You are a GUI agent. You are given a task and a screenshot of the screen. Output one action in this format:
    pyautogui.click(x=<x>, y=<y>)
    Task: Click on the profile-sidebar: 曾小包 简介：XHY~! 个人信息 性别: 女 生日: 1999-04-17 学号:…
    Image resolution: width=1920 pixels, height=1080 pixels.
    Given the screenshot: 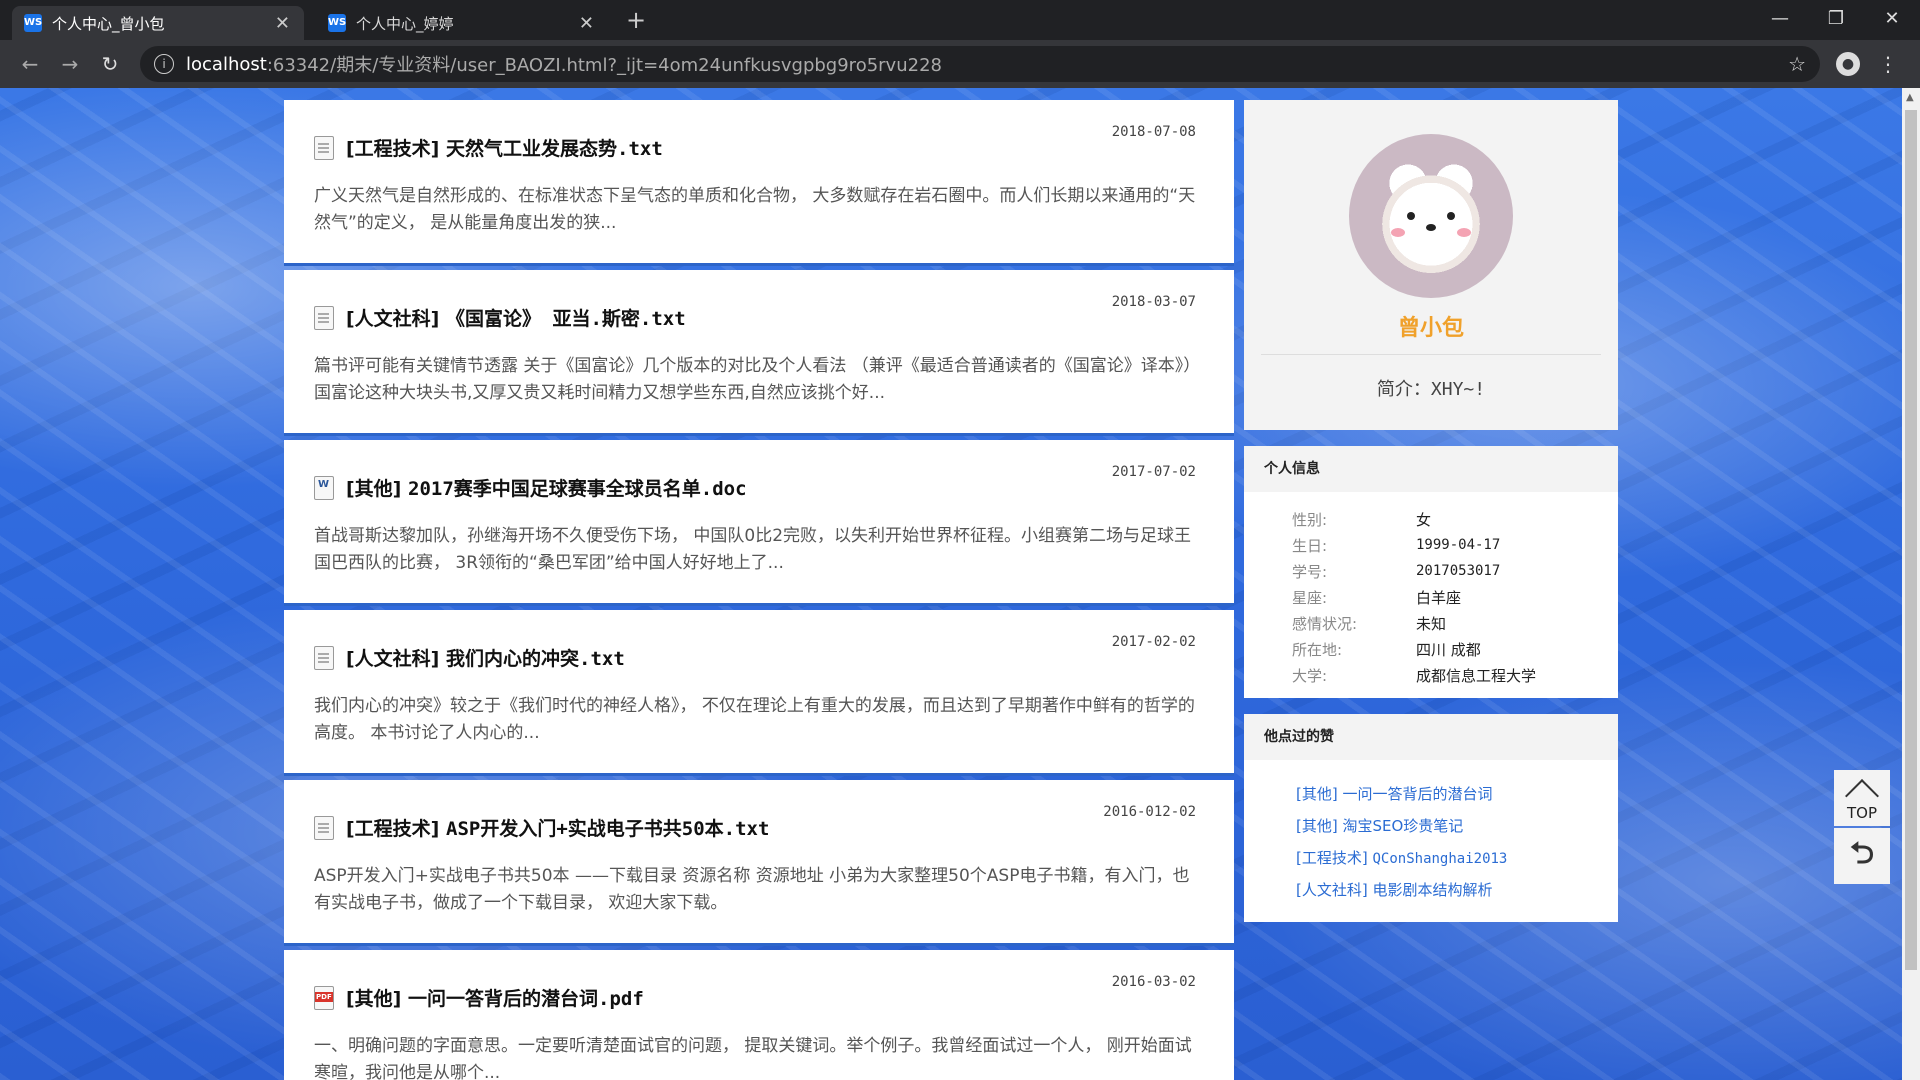 What is the action you would take?
    pyautogui.click(x=1431, y=511)
    